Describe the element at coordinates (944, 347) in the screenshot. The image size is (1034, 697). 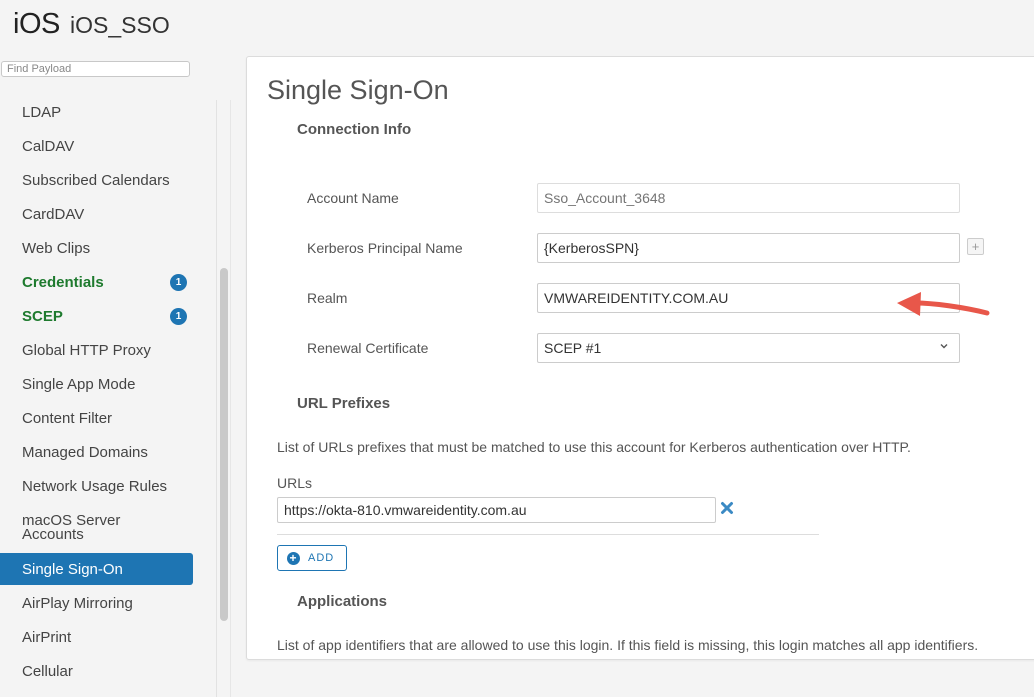
I see `chevron-down-icon` at that location.